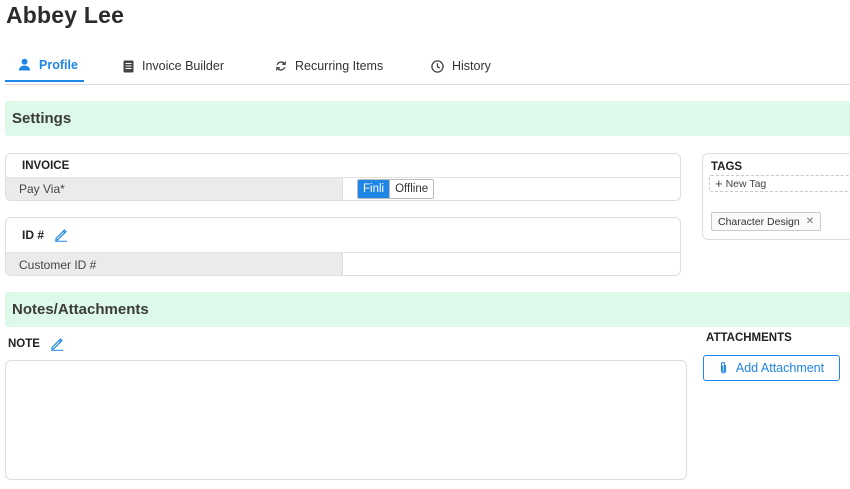 This screenshot has height=489, width=850. I want to click on attachments-label: ATTACHMENTS, so click(749, 338).